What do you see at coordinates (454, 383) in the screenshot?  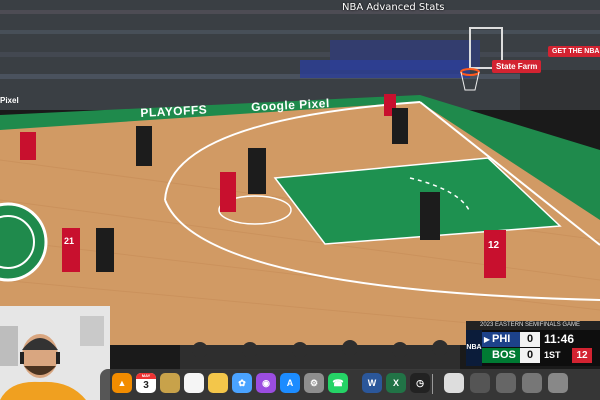 I see `preview-icon` at bounding box center [454, 383].